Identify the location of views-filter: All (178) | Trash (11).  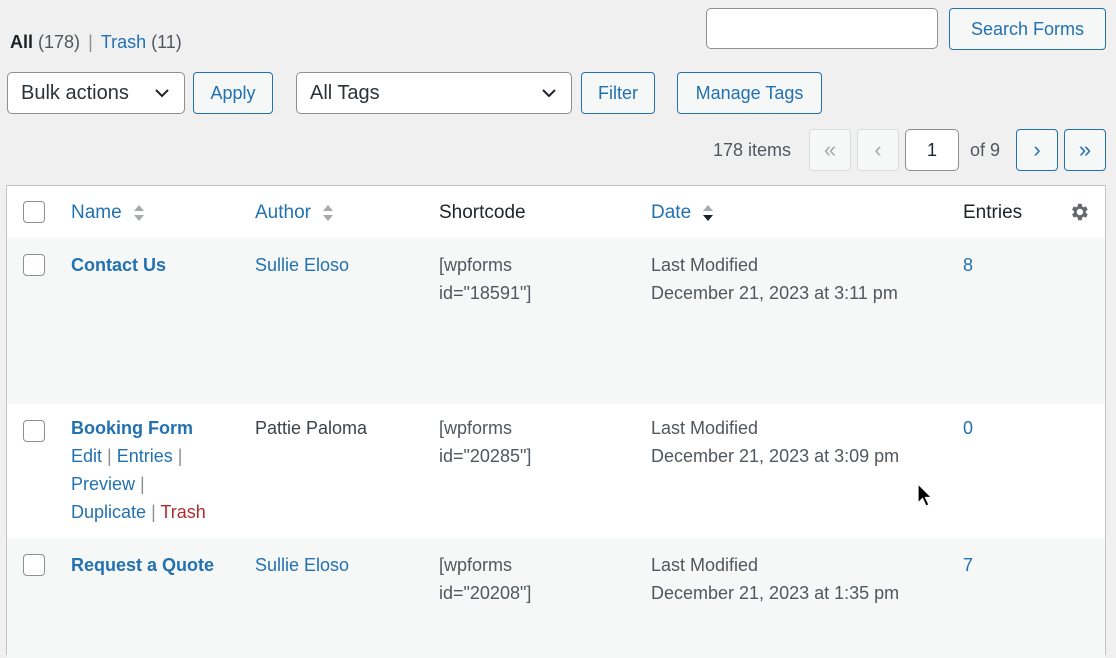
(96, 42).